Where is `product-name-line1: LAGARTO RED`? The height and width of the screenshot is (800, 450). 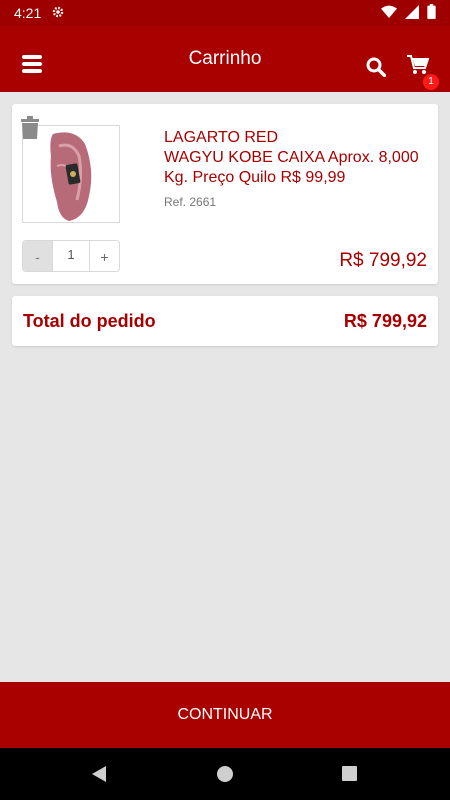 product-name-line1: LAGARTO RED is located at coordinates (221, 137).